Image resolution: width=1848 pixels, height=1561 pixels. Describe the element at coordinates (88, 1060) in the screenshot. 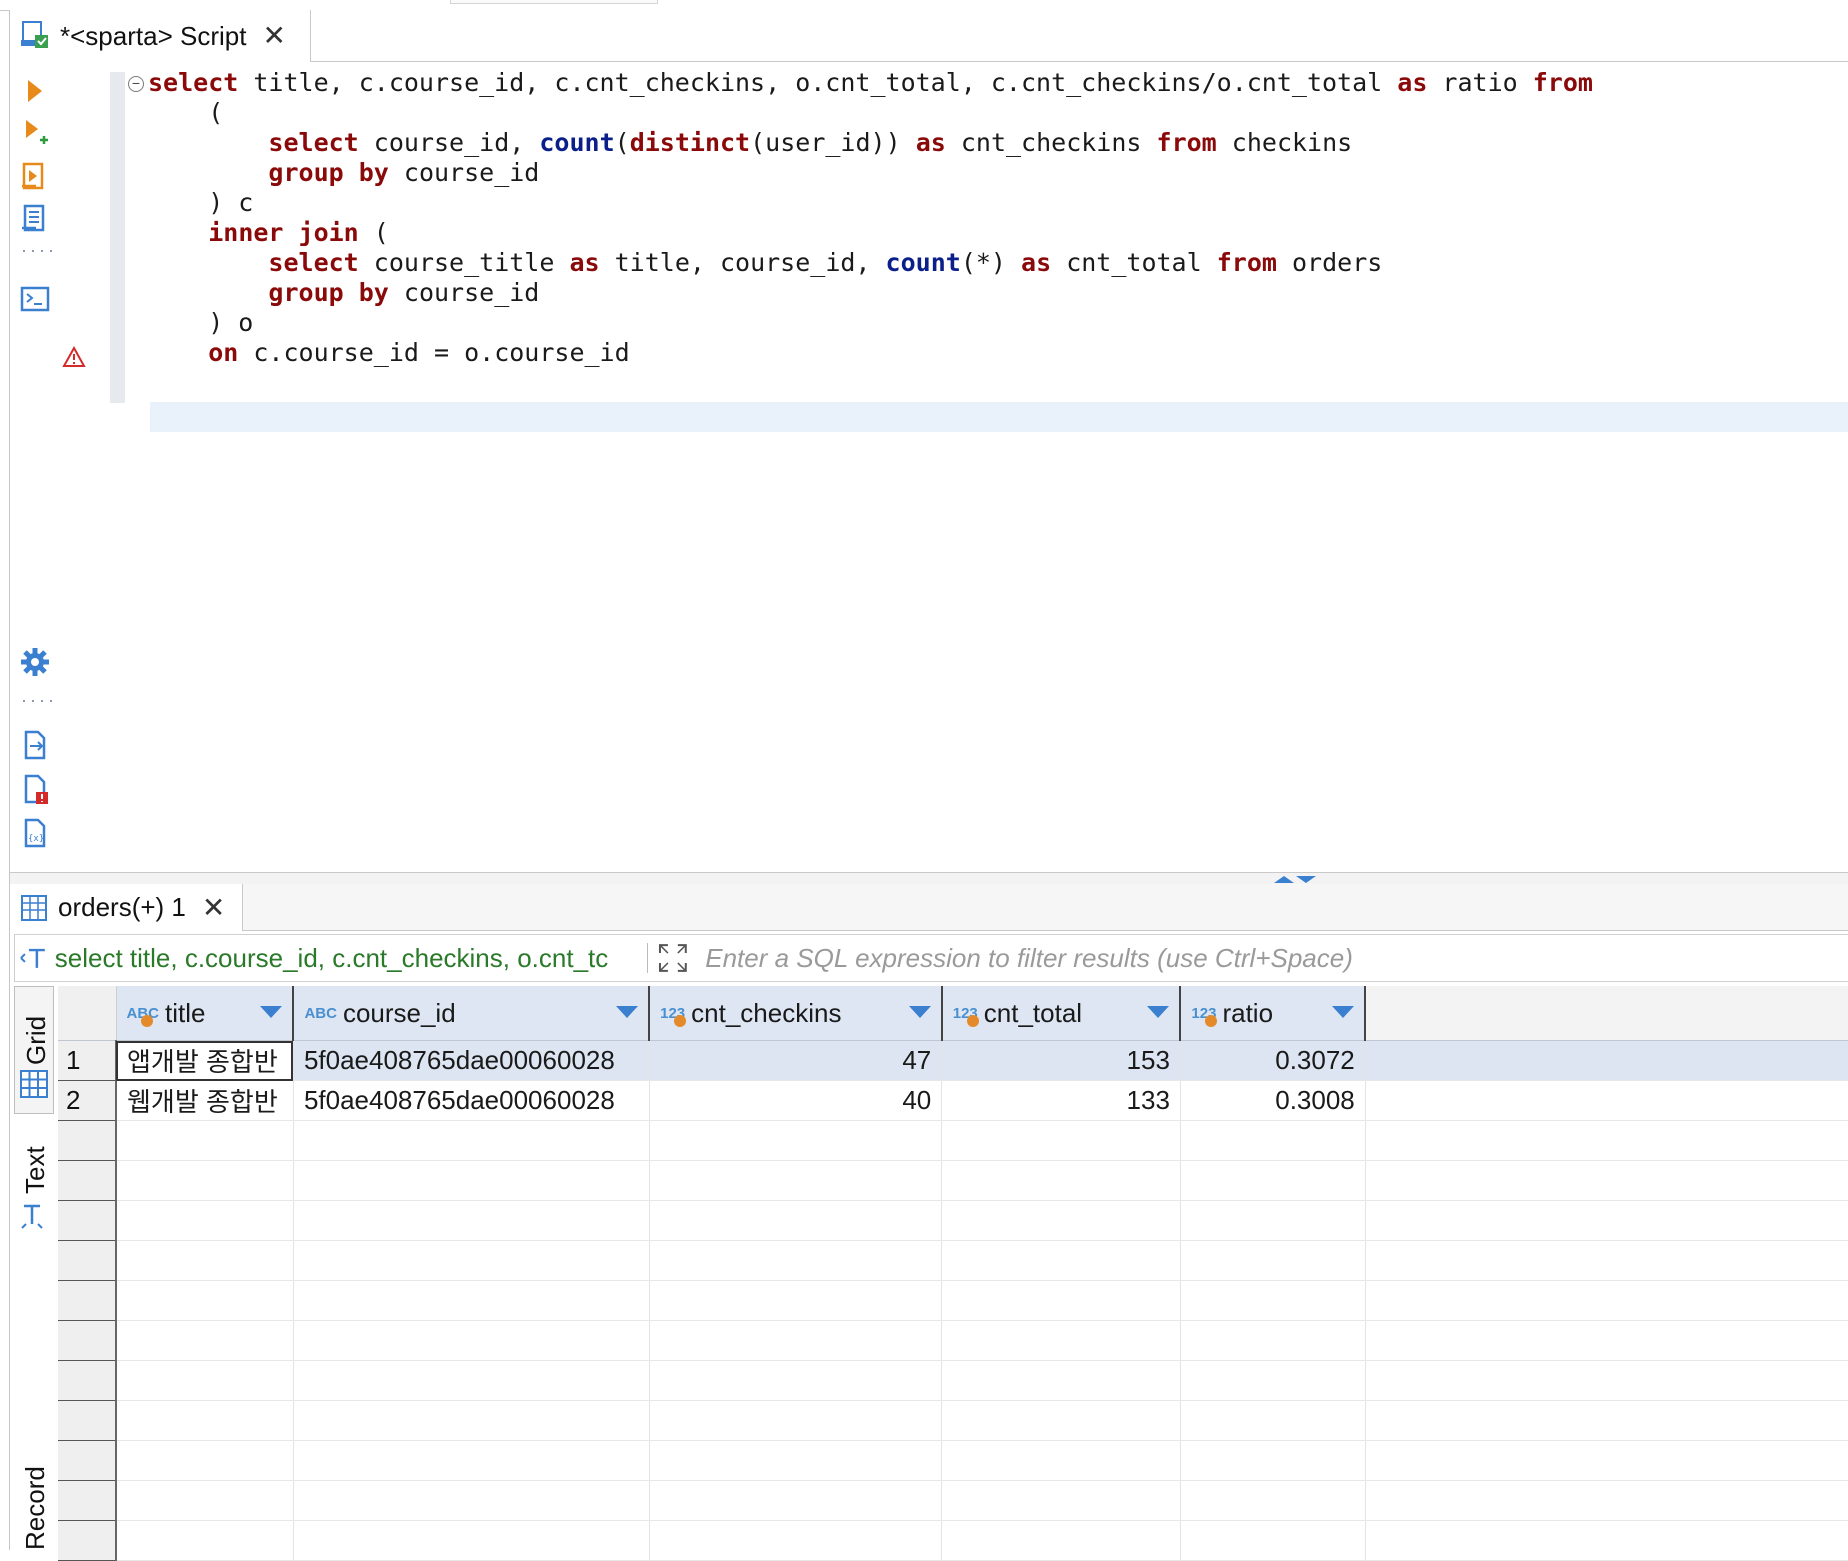

I see `row-number: 1` at that location.